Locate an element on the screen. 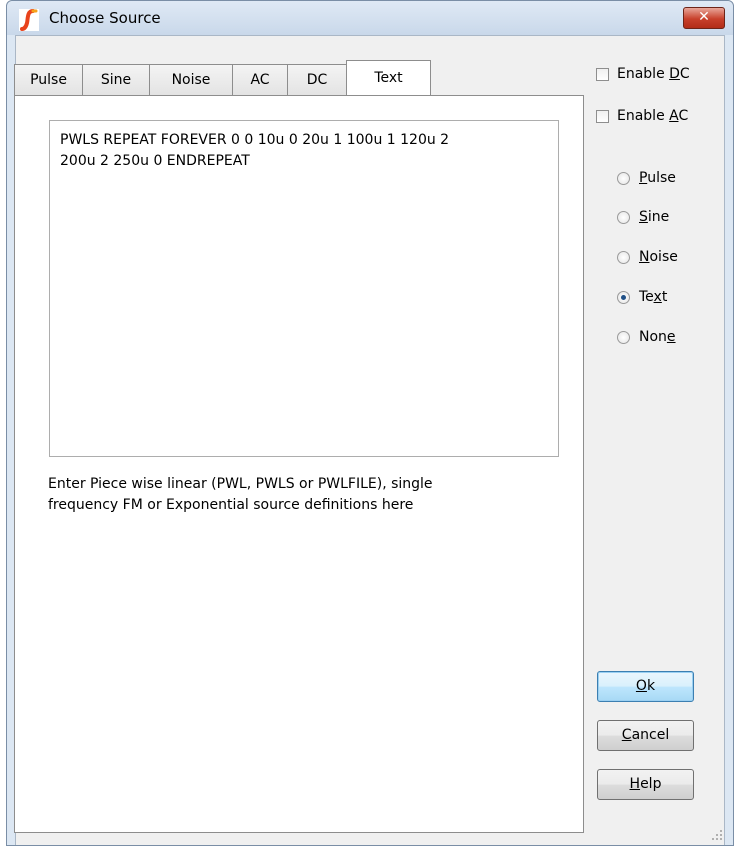  cancel-button: Cancel is located at coordinates (645, 735).